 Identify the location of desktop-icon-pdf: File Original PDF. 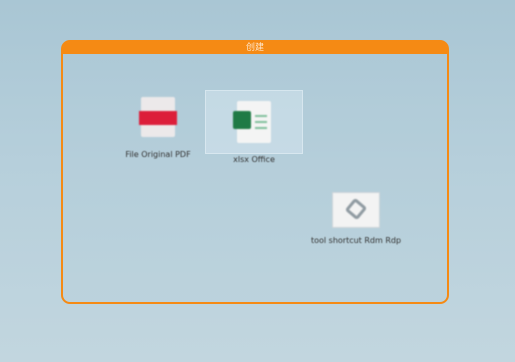
(158, 122).